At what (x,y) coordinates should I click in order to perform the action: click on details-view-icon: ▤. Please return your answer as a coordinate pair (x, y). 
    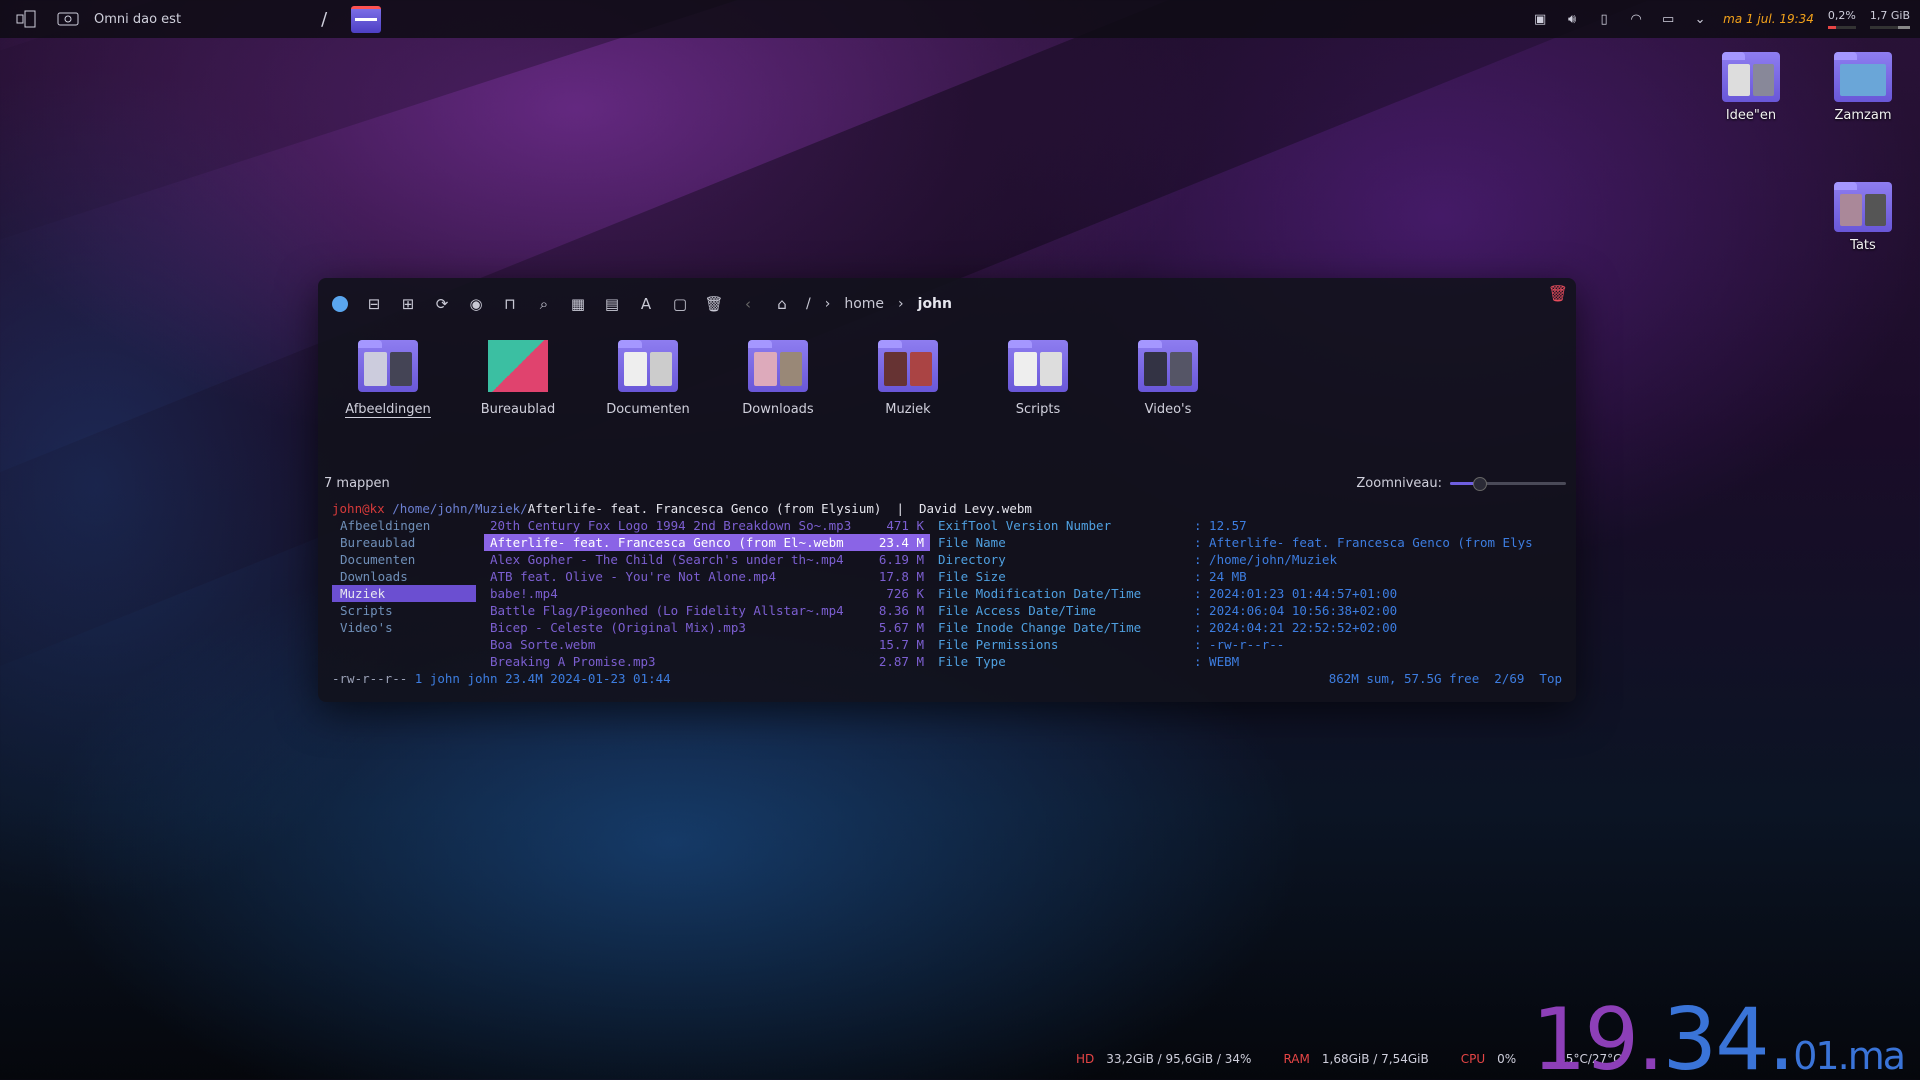
    Looking at the image, I should click on (612, 304).